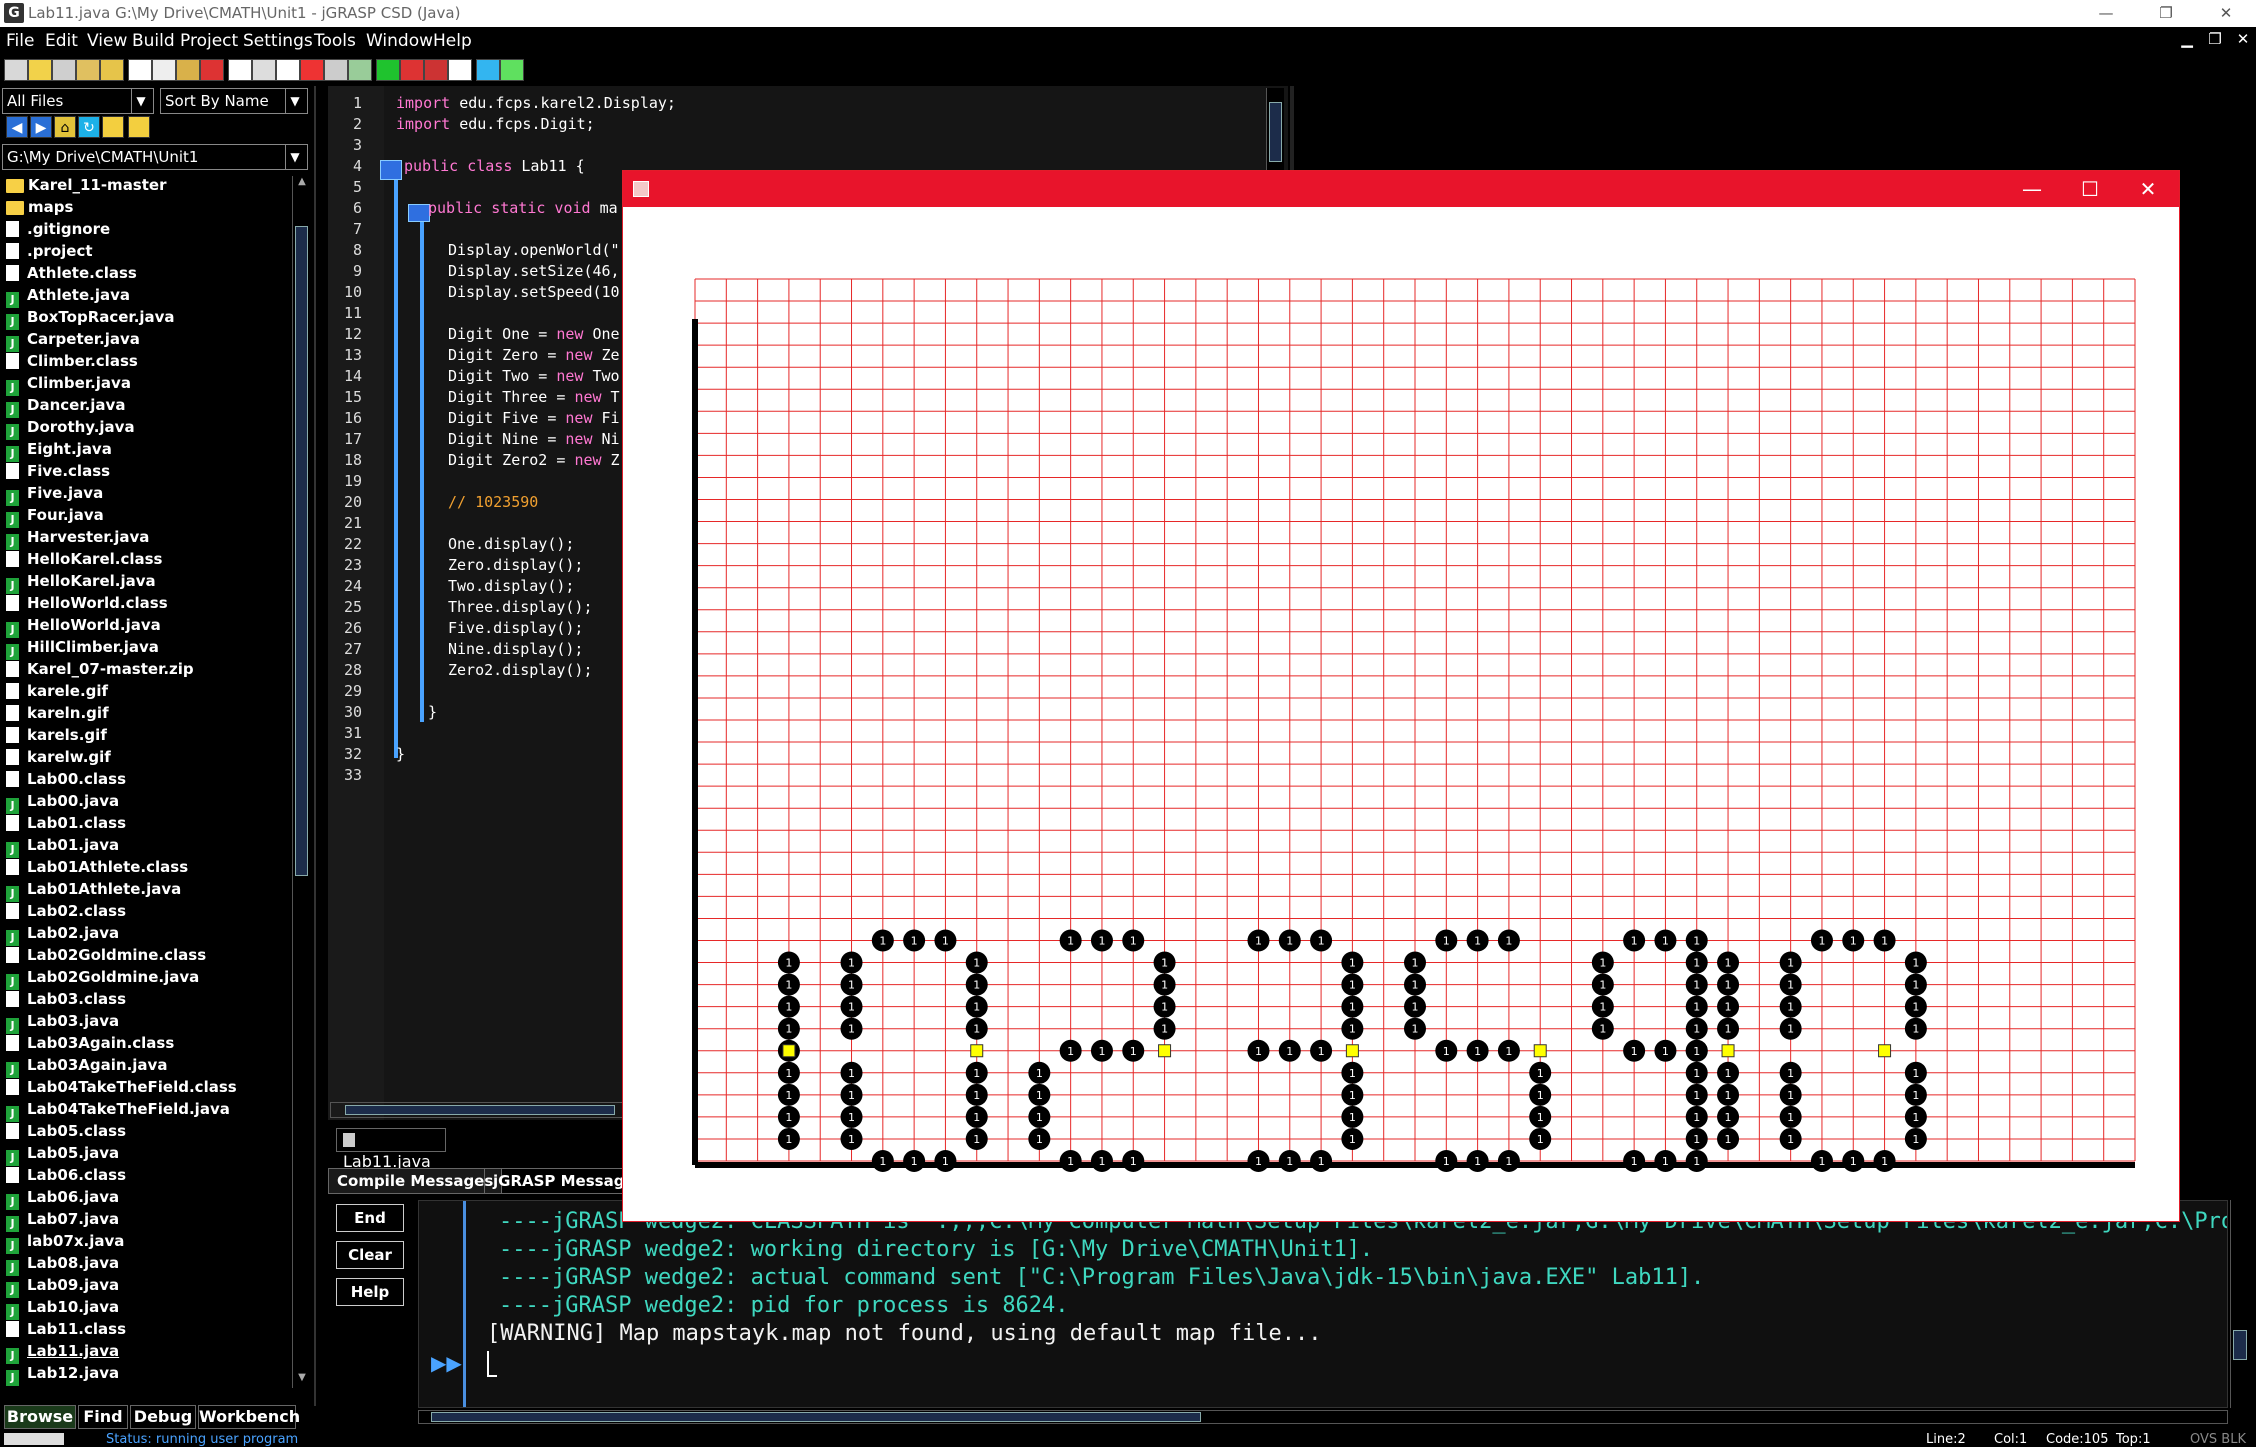  Describe the element at coordinates (62, 803) in the screenshot. I see `file-item: J Lab00.java` at that location.